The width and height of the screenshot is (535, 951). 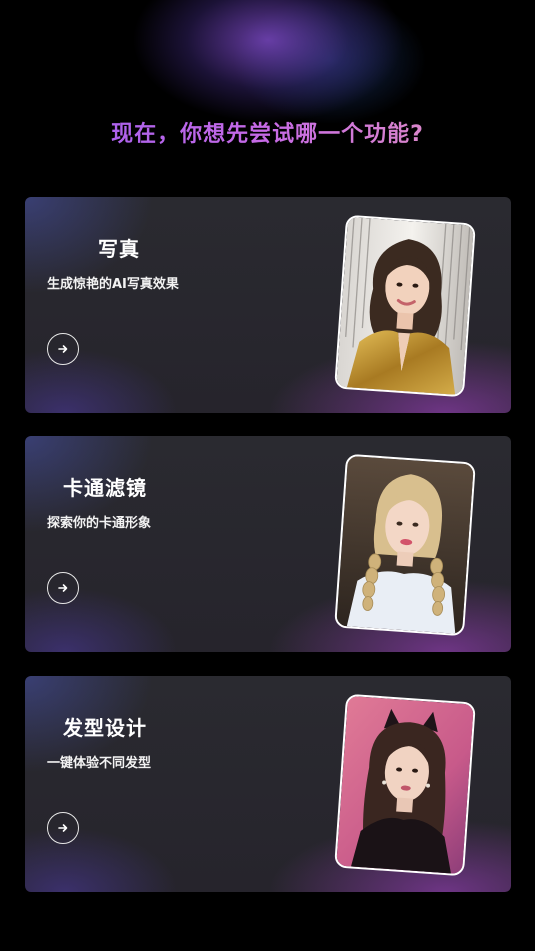 What do you see at coordinates (99, 523) in the screenshot?
I see `card-subtitle: 探索你的卡通形象` at bounding box center [99, 523].